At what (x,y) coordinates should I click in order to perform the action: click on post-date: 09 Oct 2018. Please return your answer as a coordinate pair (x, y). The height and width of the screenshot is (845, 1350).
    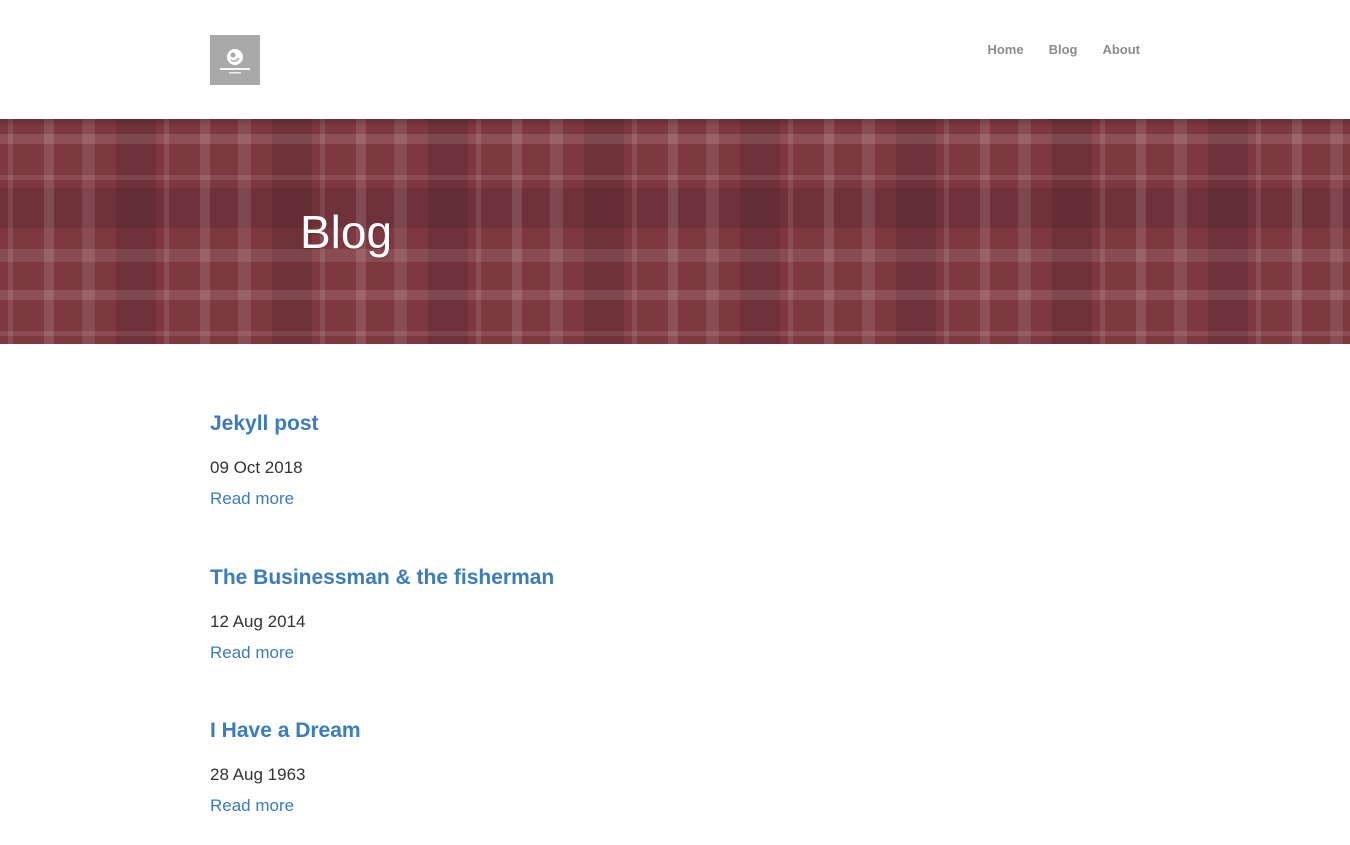
    Looking at the image, I should click on (256, 467).